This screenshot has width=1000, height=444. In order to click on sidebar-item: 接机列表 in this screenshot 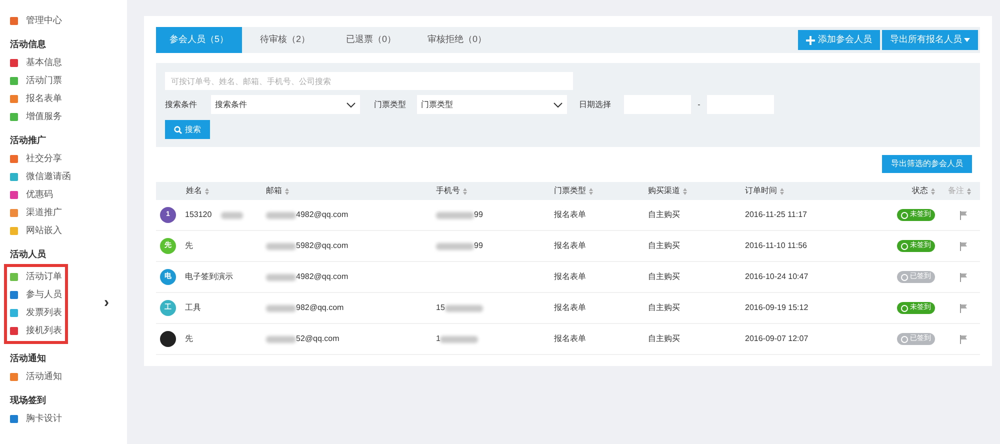, I will do `click(36, 331)`.